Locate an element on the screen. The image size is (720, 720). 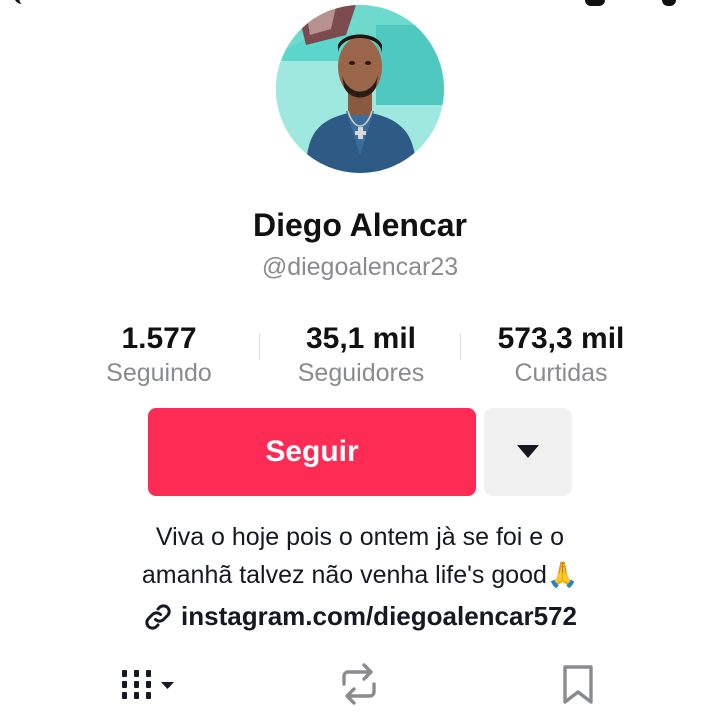
follow-button: Seguir is located at coordinates (312, 452).